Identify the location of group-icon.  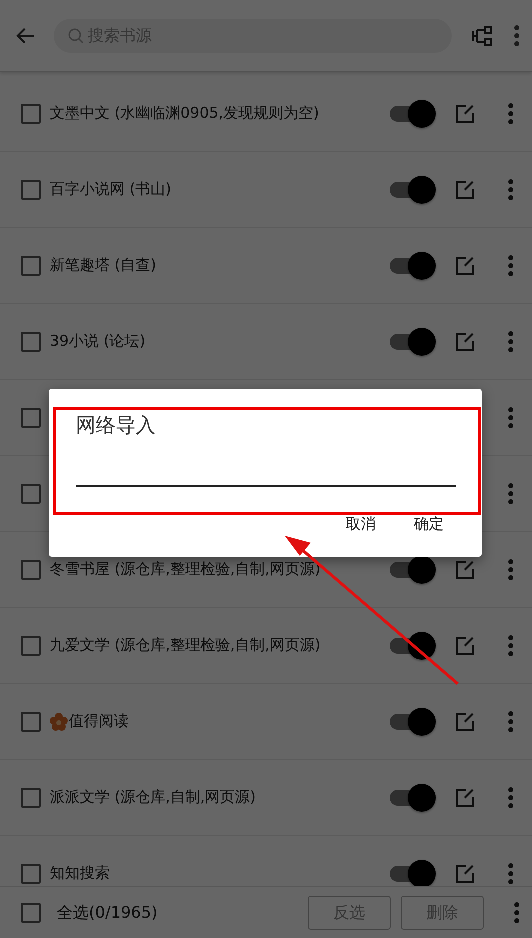
(482, 36).